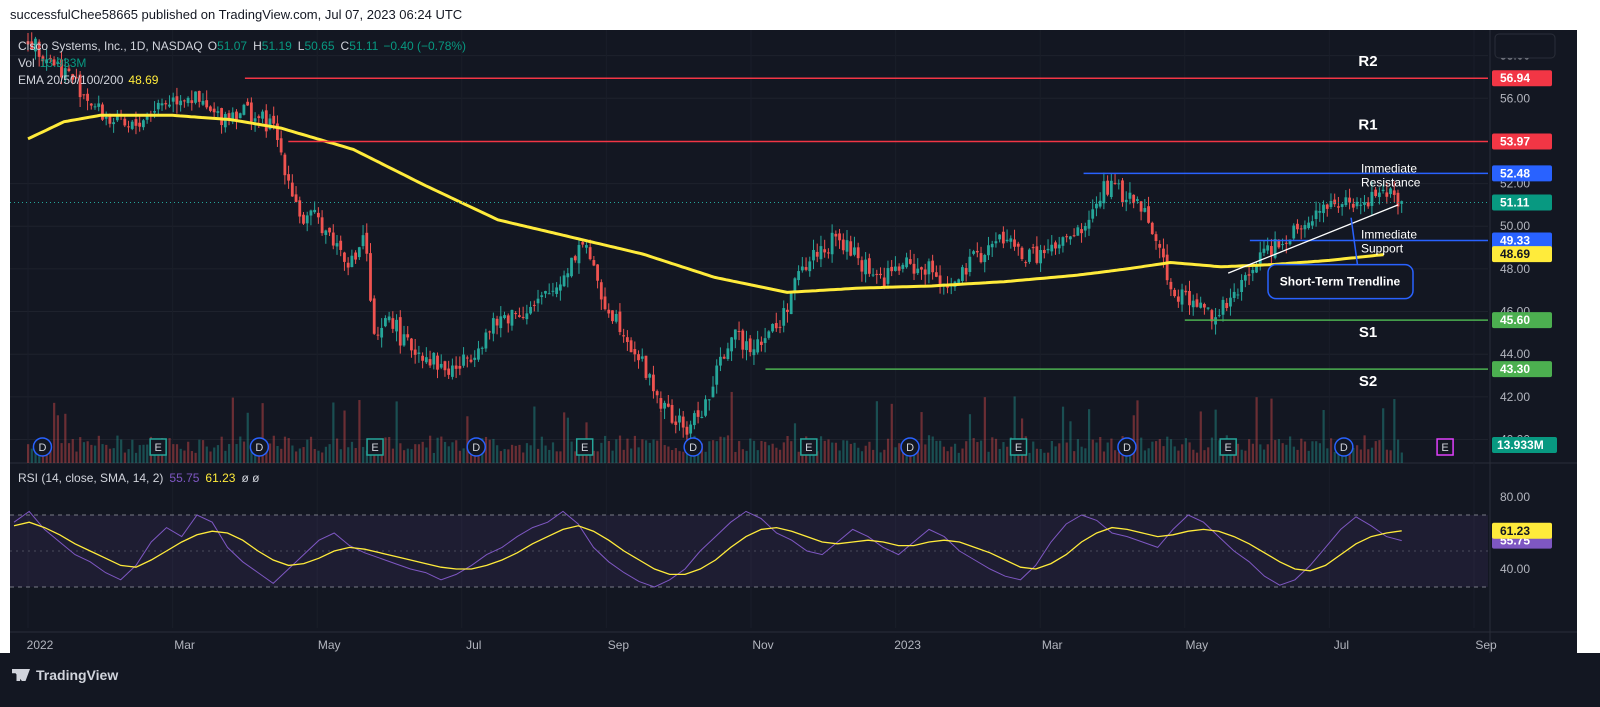 This screenshot has width=1600, height=707. Describe the element at coordinates (26, 63) in the screenshot. I see `legend-vol-label: Vol` at that location.